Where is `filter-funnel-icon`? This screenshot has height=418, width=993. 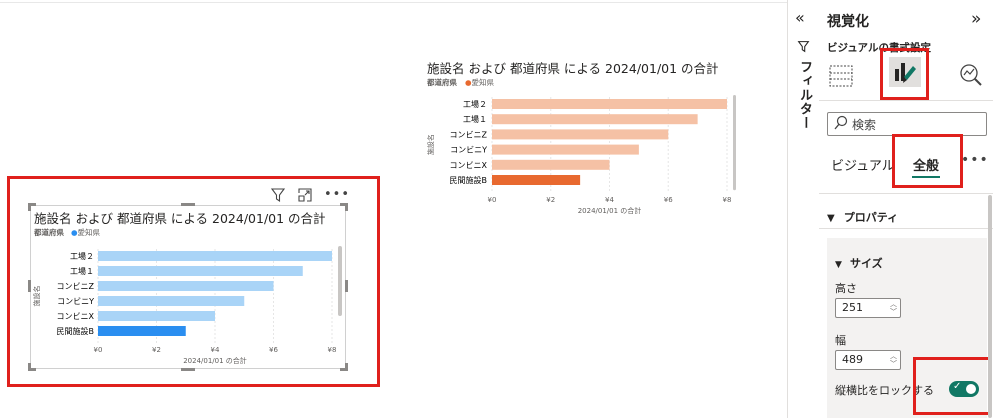 filter-funnel-icon is located at coordinates (803, 47).